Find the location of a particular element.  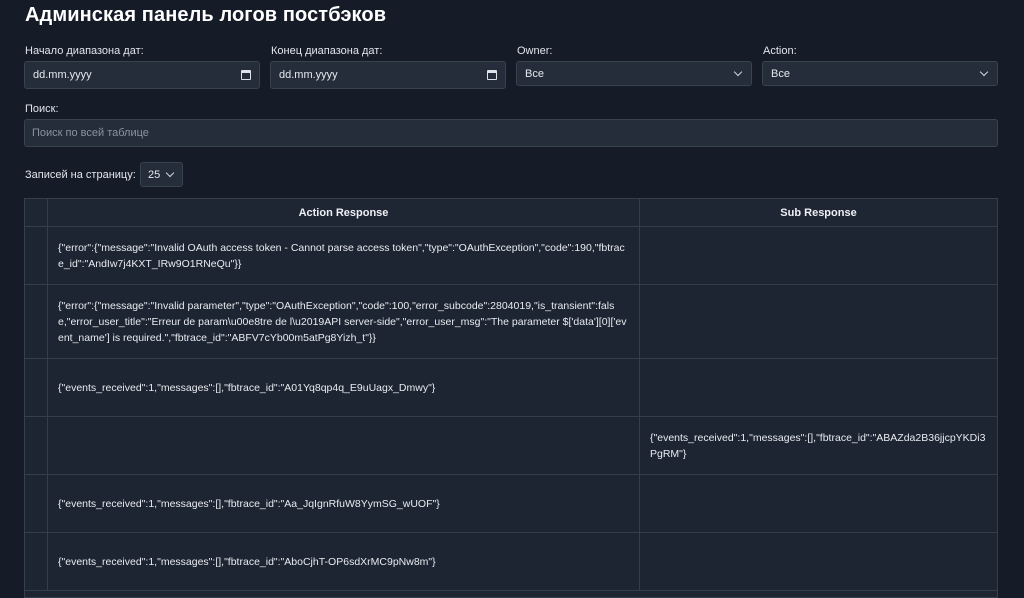

column-header-action-response: Action Response is located at coordinates (344, 212).